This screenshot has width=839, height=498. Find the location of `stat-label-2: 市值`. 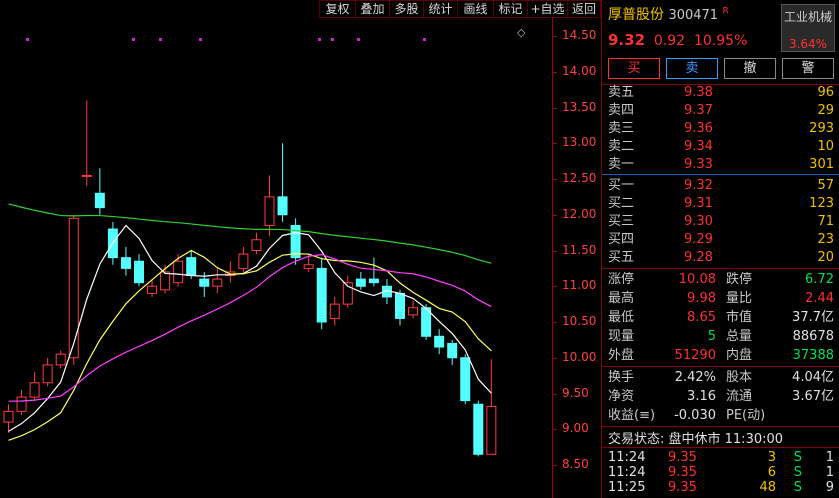

stat-label-2: 市值 is located at coordinates (739, 317).